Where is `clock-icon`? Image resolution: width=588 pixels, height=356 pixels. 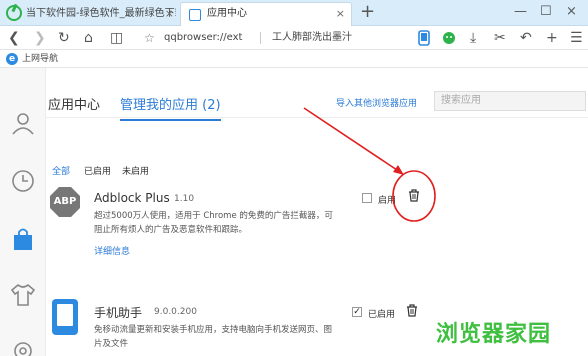 clock-icon is located at coordinates (23, 181).